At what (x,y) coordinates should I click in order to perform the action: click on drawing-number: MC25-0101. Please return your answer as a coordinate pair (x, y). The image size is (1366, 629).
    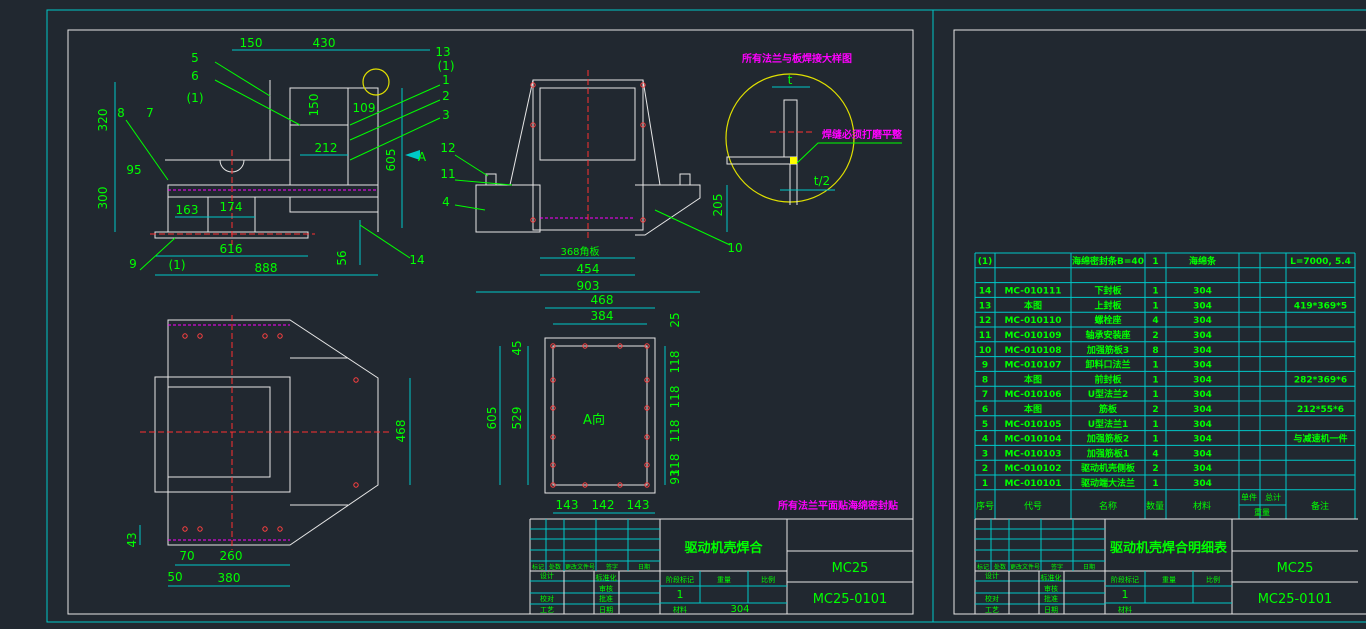
    Looking at the image, I should click on (1295, 599).